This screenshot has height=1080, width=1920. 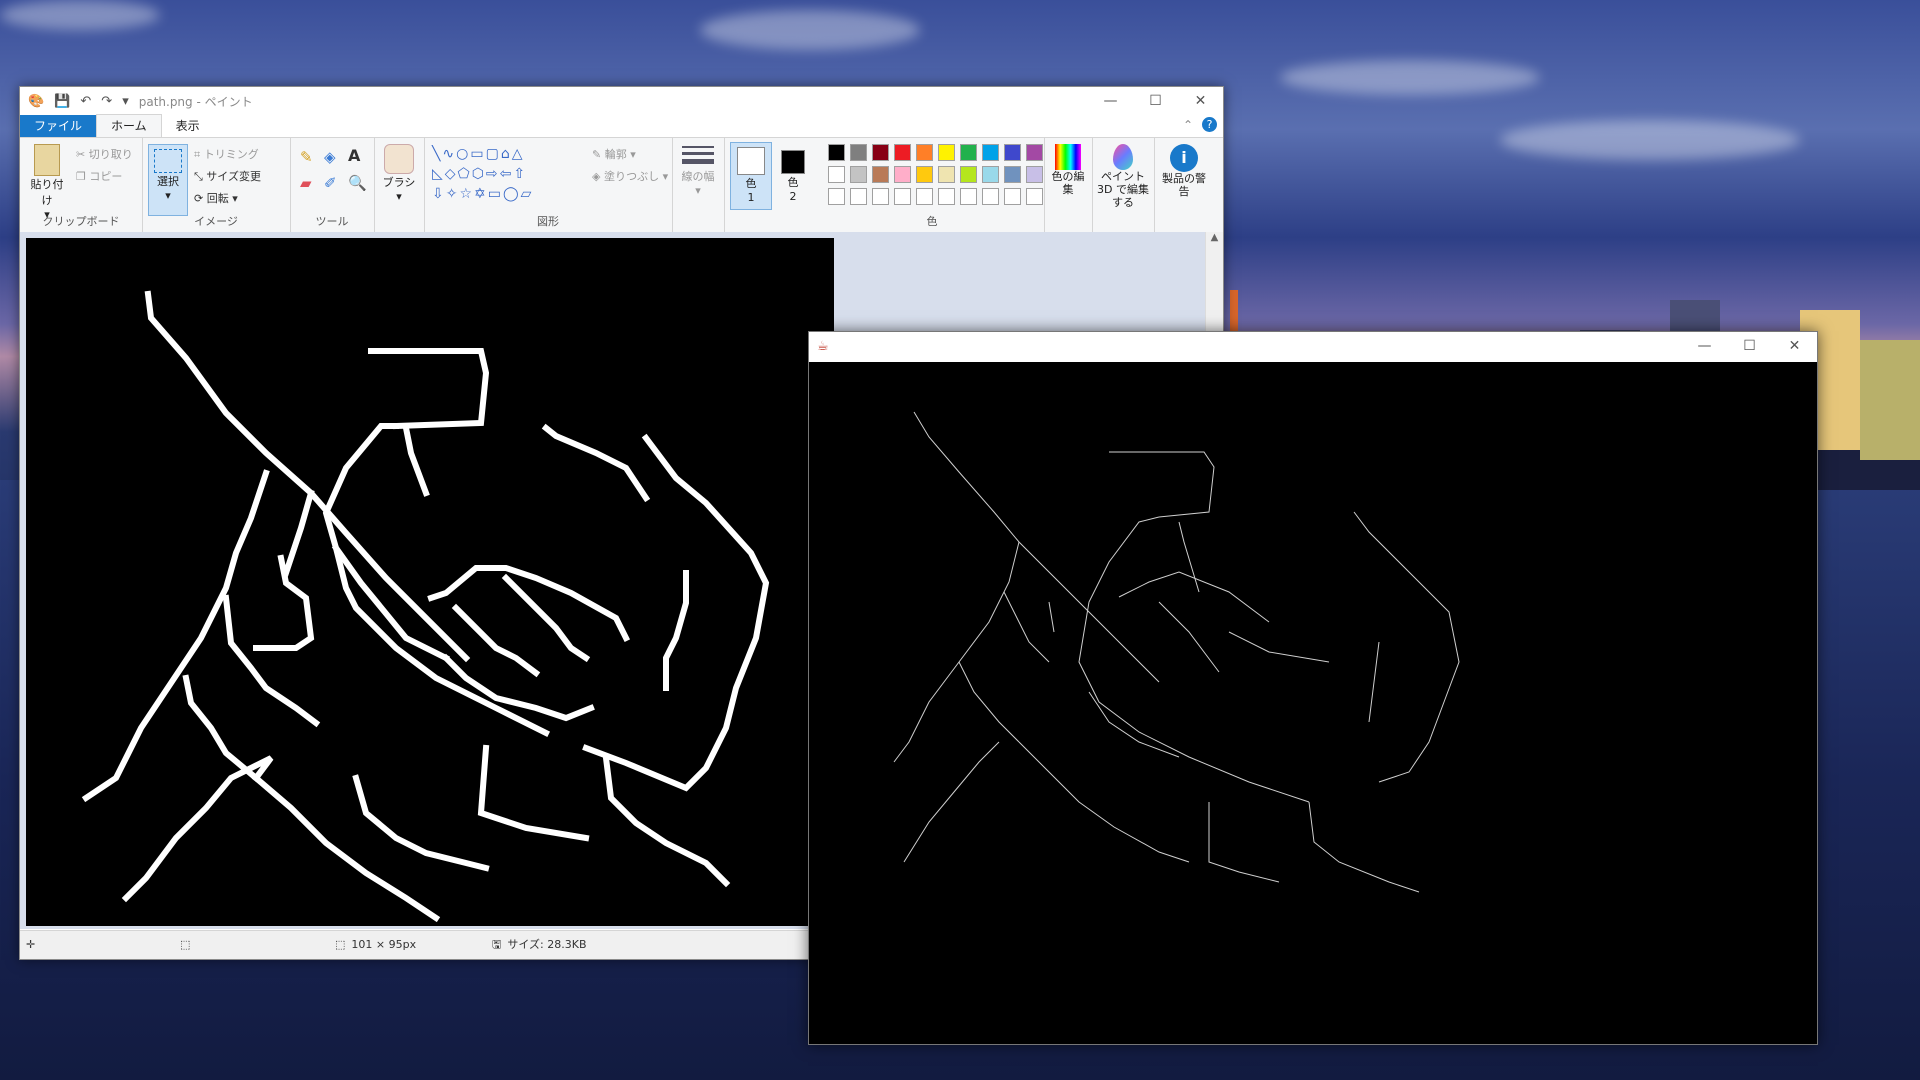 I want to click on group-product-alert: i 製品の警告, so click(x=1184, y=185).